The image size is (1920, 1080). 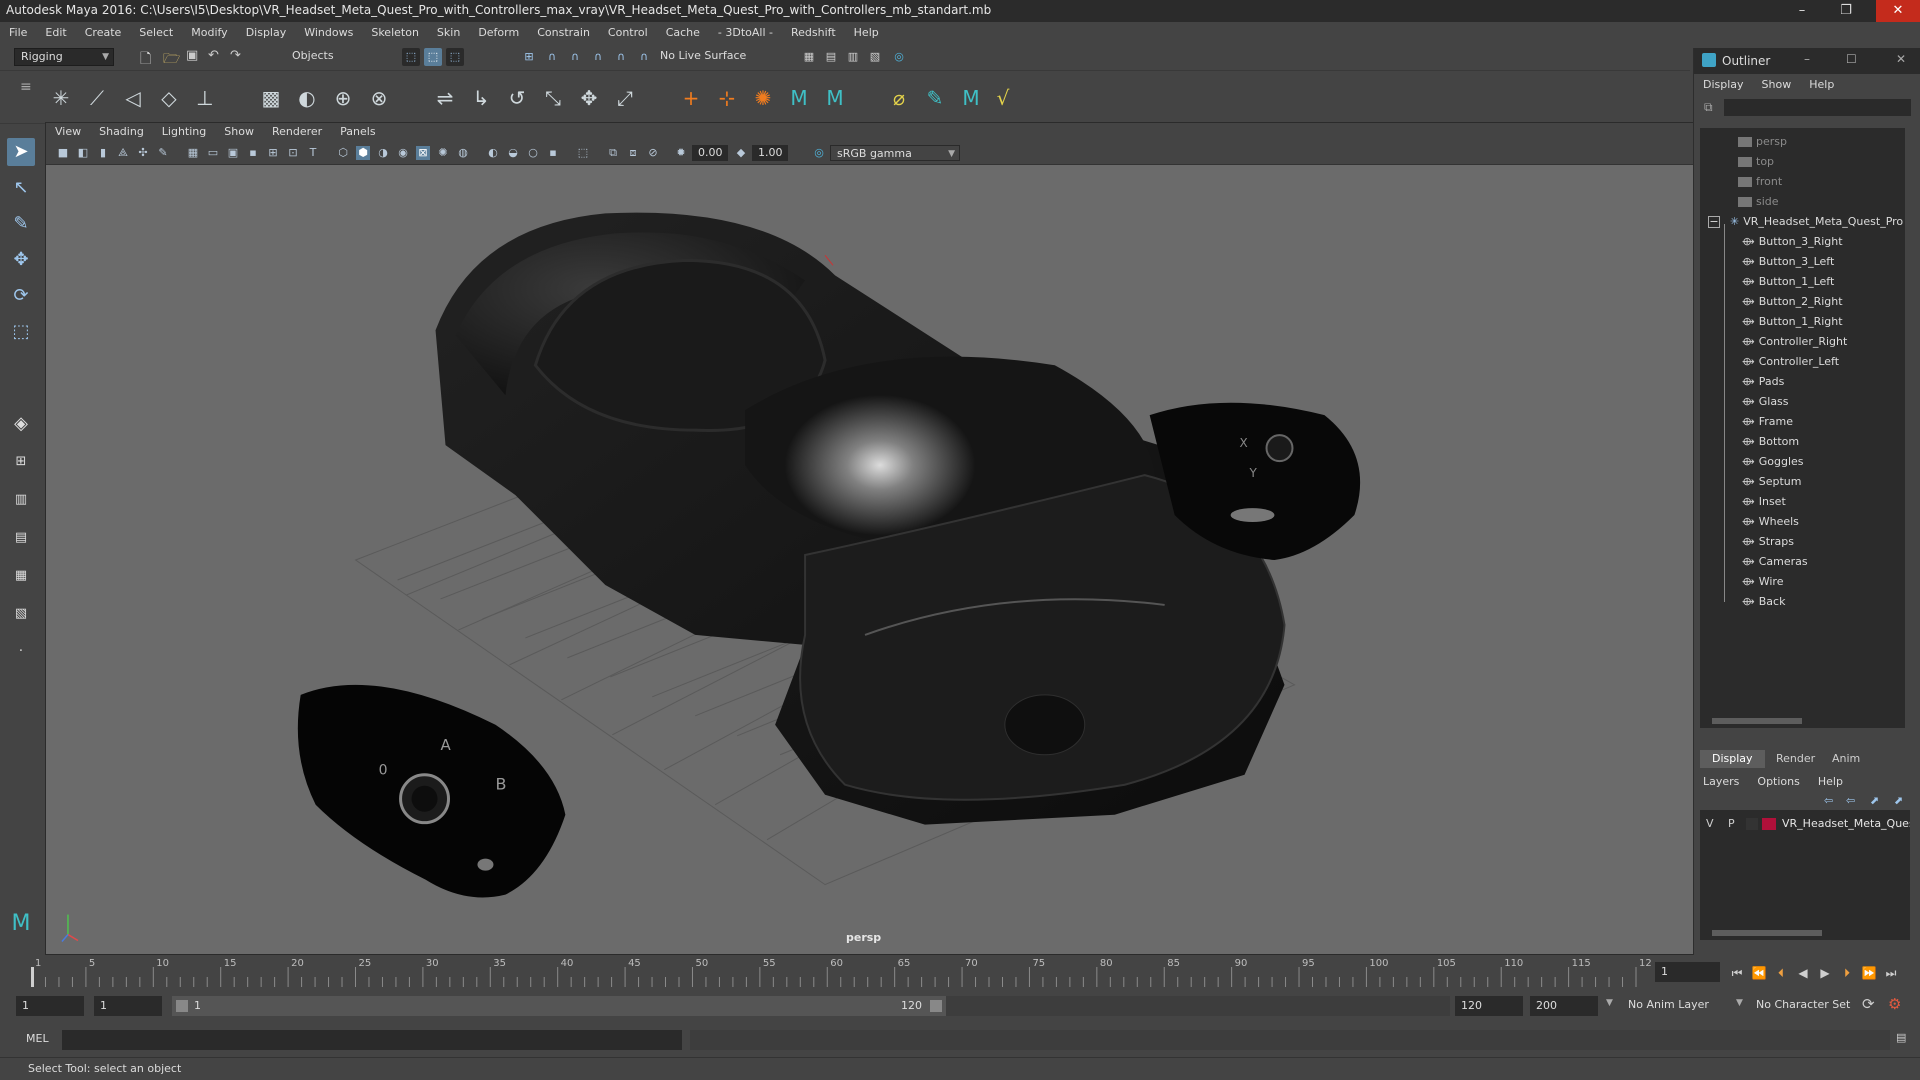 I want to click on move-tool-icon: ✥, so click(x=21, y=260).